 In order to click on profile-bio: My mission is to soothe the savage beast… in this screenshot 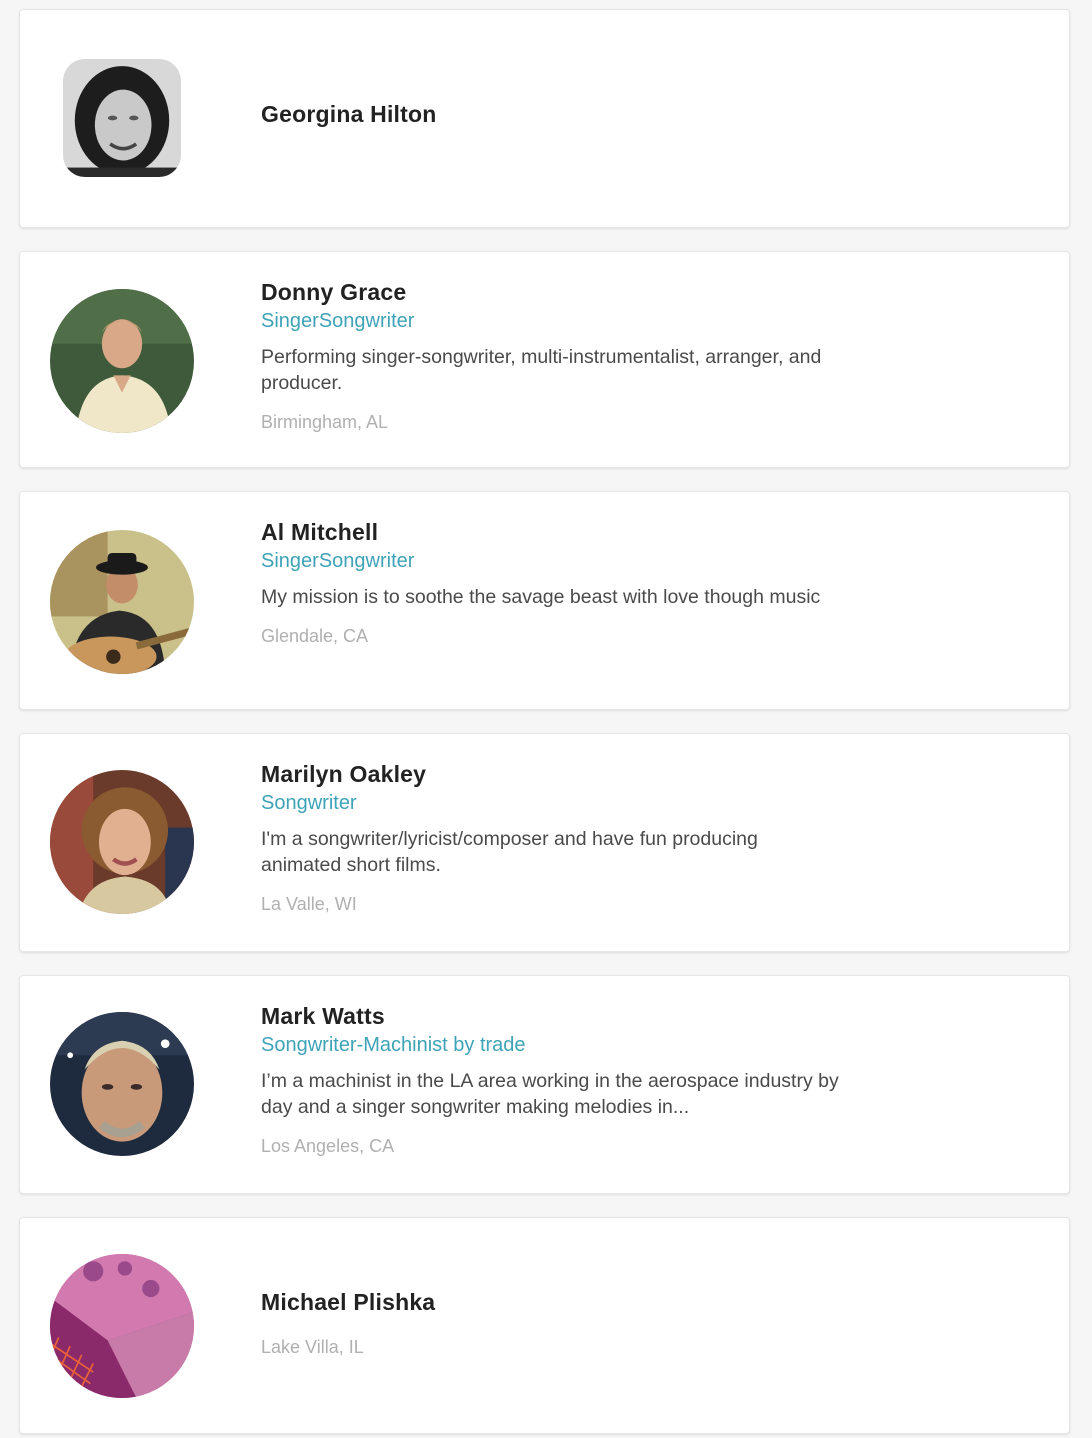, I will do `click(541, 597)`.